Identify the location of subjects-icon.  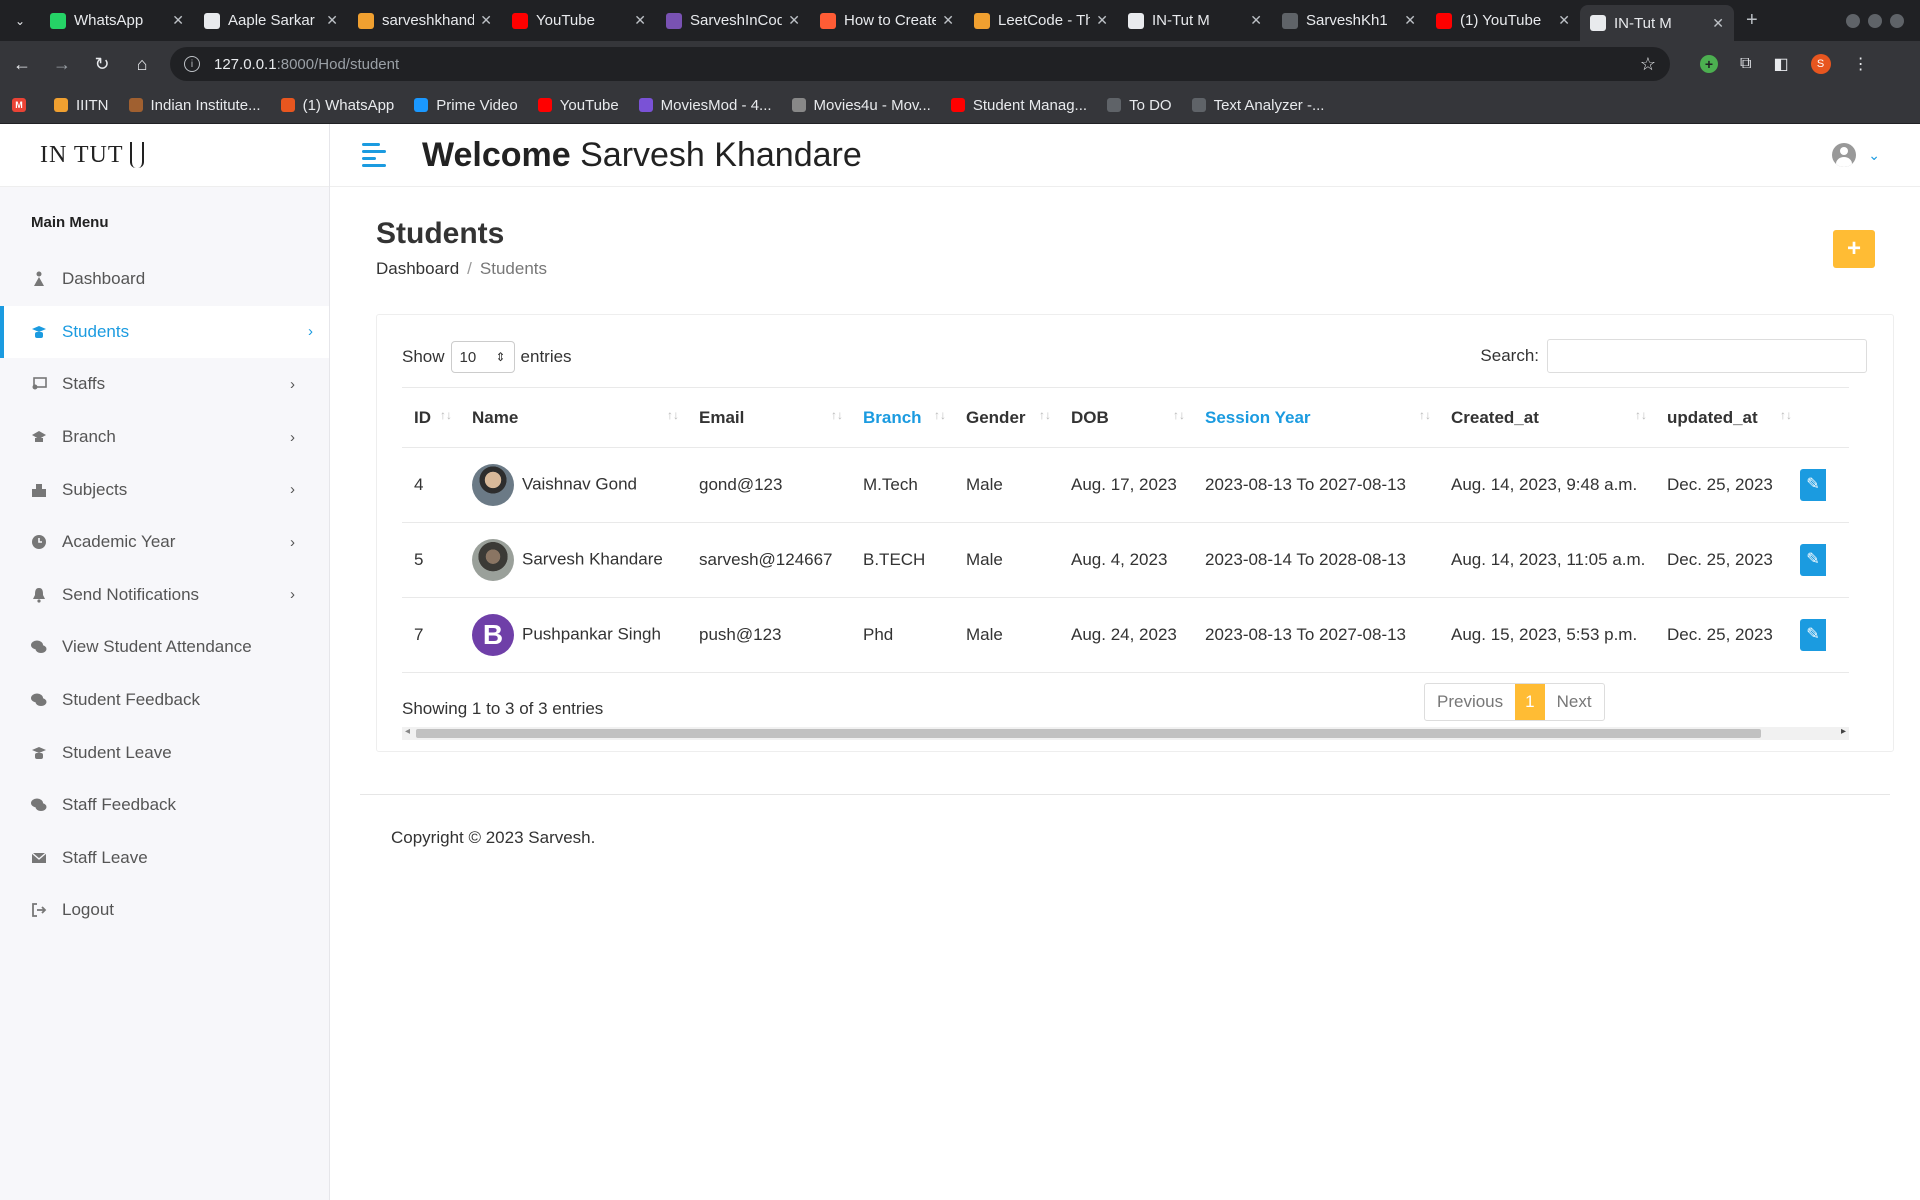
(39, 490).